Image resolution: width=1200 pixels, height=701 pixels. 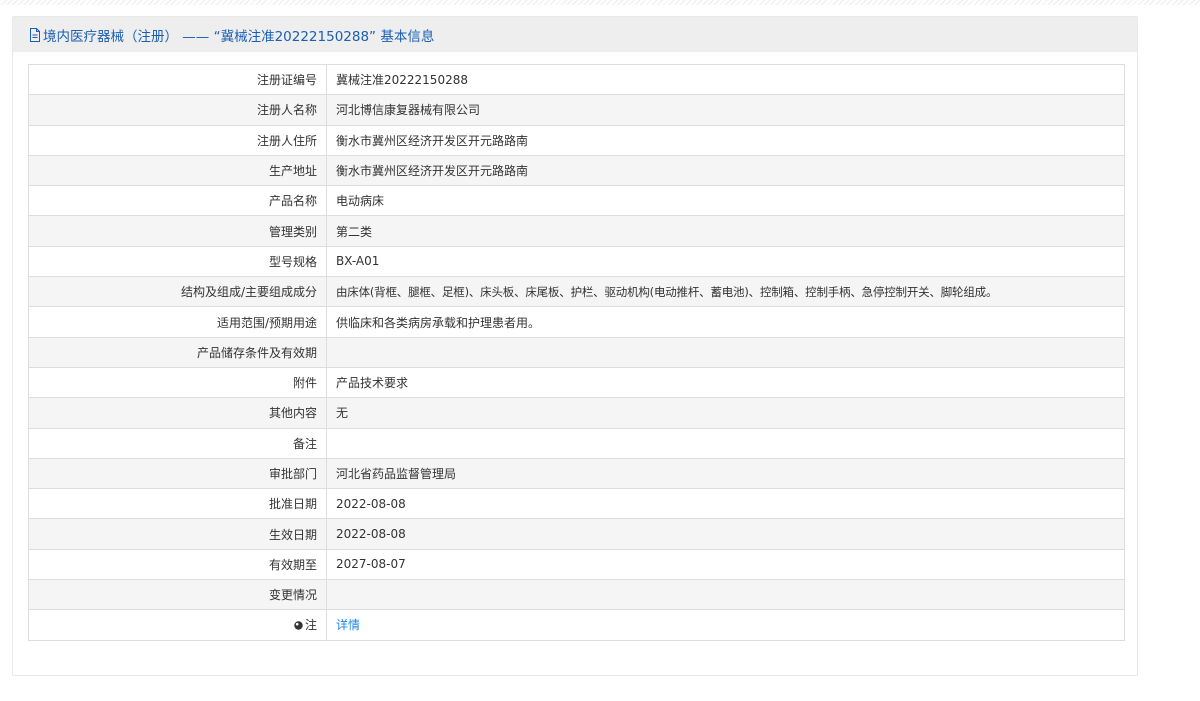 I want to click on field-label: 生产地址, so click(x=177, y=170).